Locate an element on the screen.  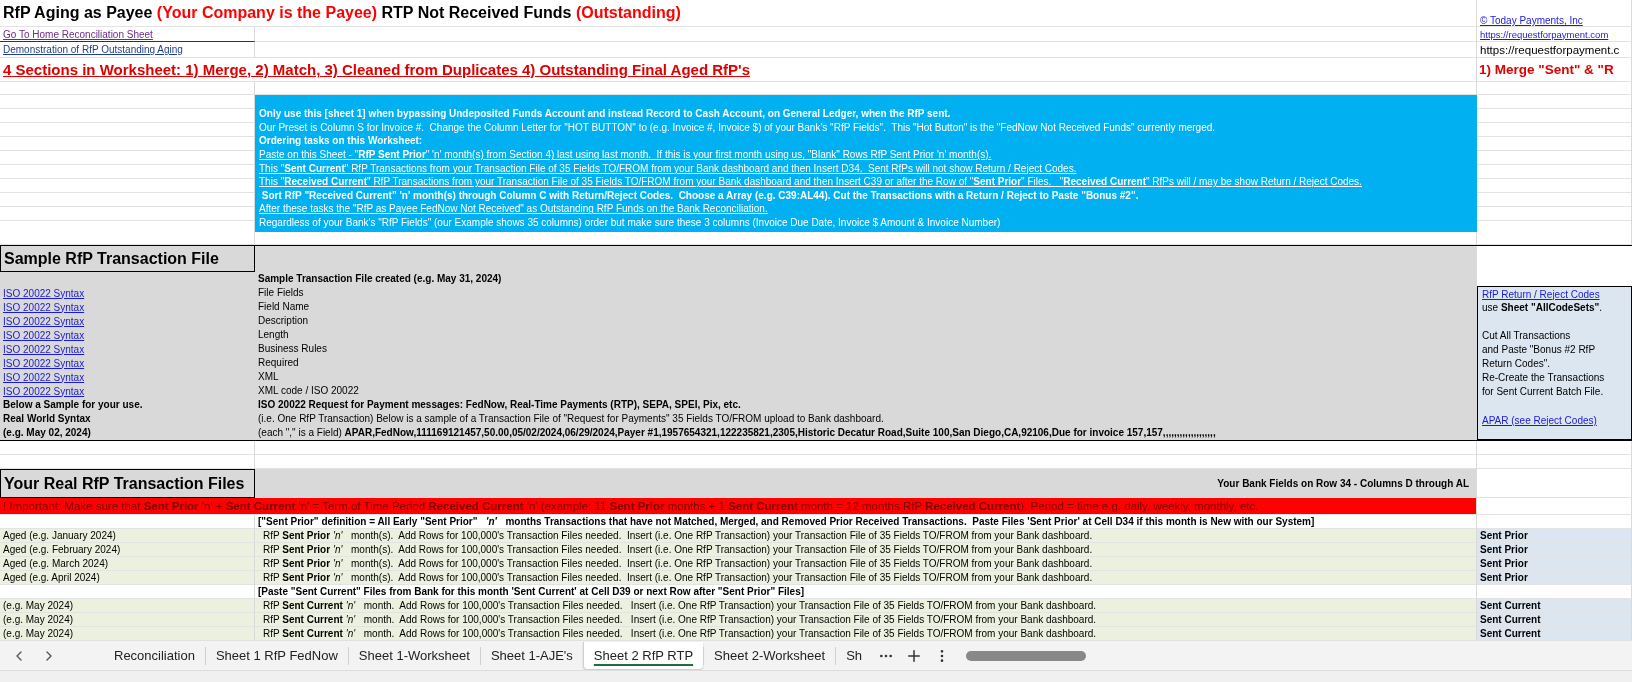
cell-text: Business Rules is located at coordinates (292, 349).